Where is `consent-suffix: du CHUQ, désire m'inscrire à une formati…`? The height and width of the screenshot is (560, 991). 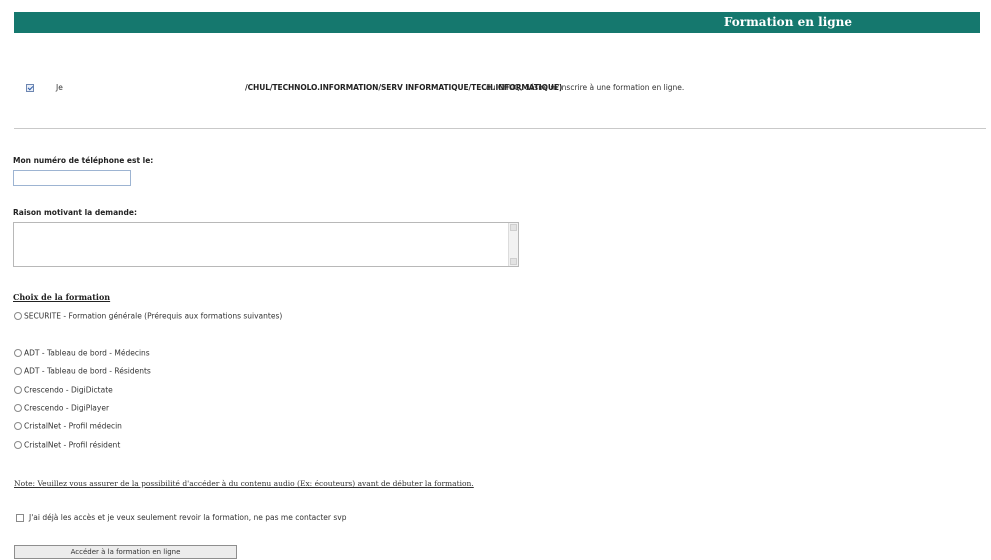 consent-suffix: du CHUQ, désire m'inscrire à une formati… is located at coordinates (585, 87).